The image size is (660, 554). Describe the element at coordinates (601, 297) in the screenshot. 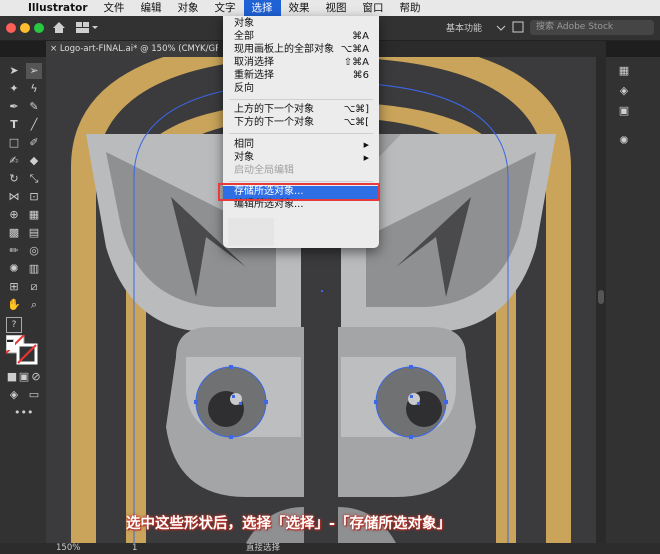

I see `scrollbar-thumb` at that location.